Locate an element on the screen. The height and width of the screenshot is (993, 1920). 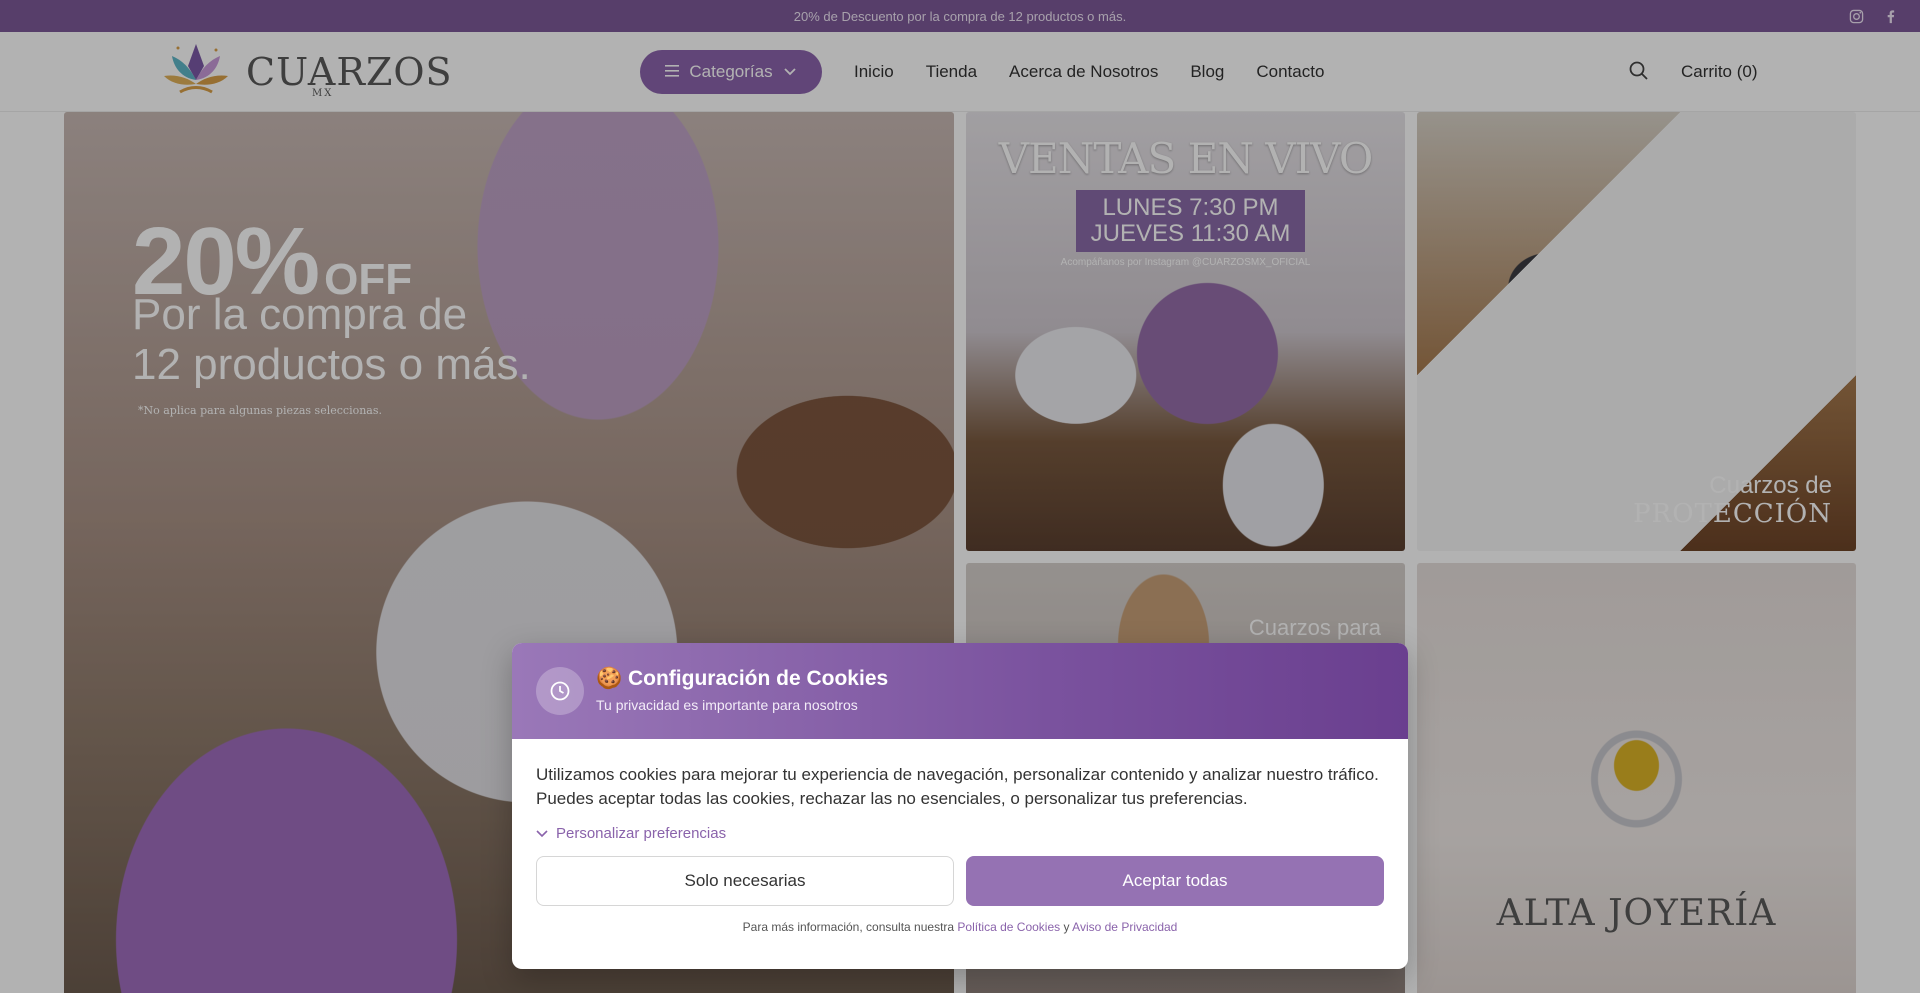
privacy-notice-link: Aviso de Privacidad is located at coordinates (1124, 927).